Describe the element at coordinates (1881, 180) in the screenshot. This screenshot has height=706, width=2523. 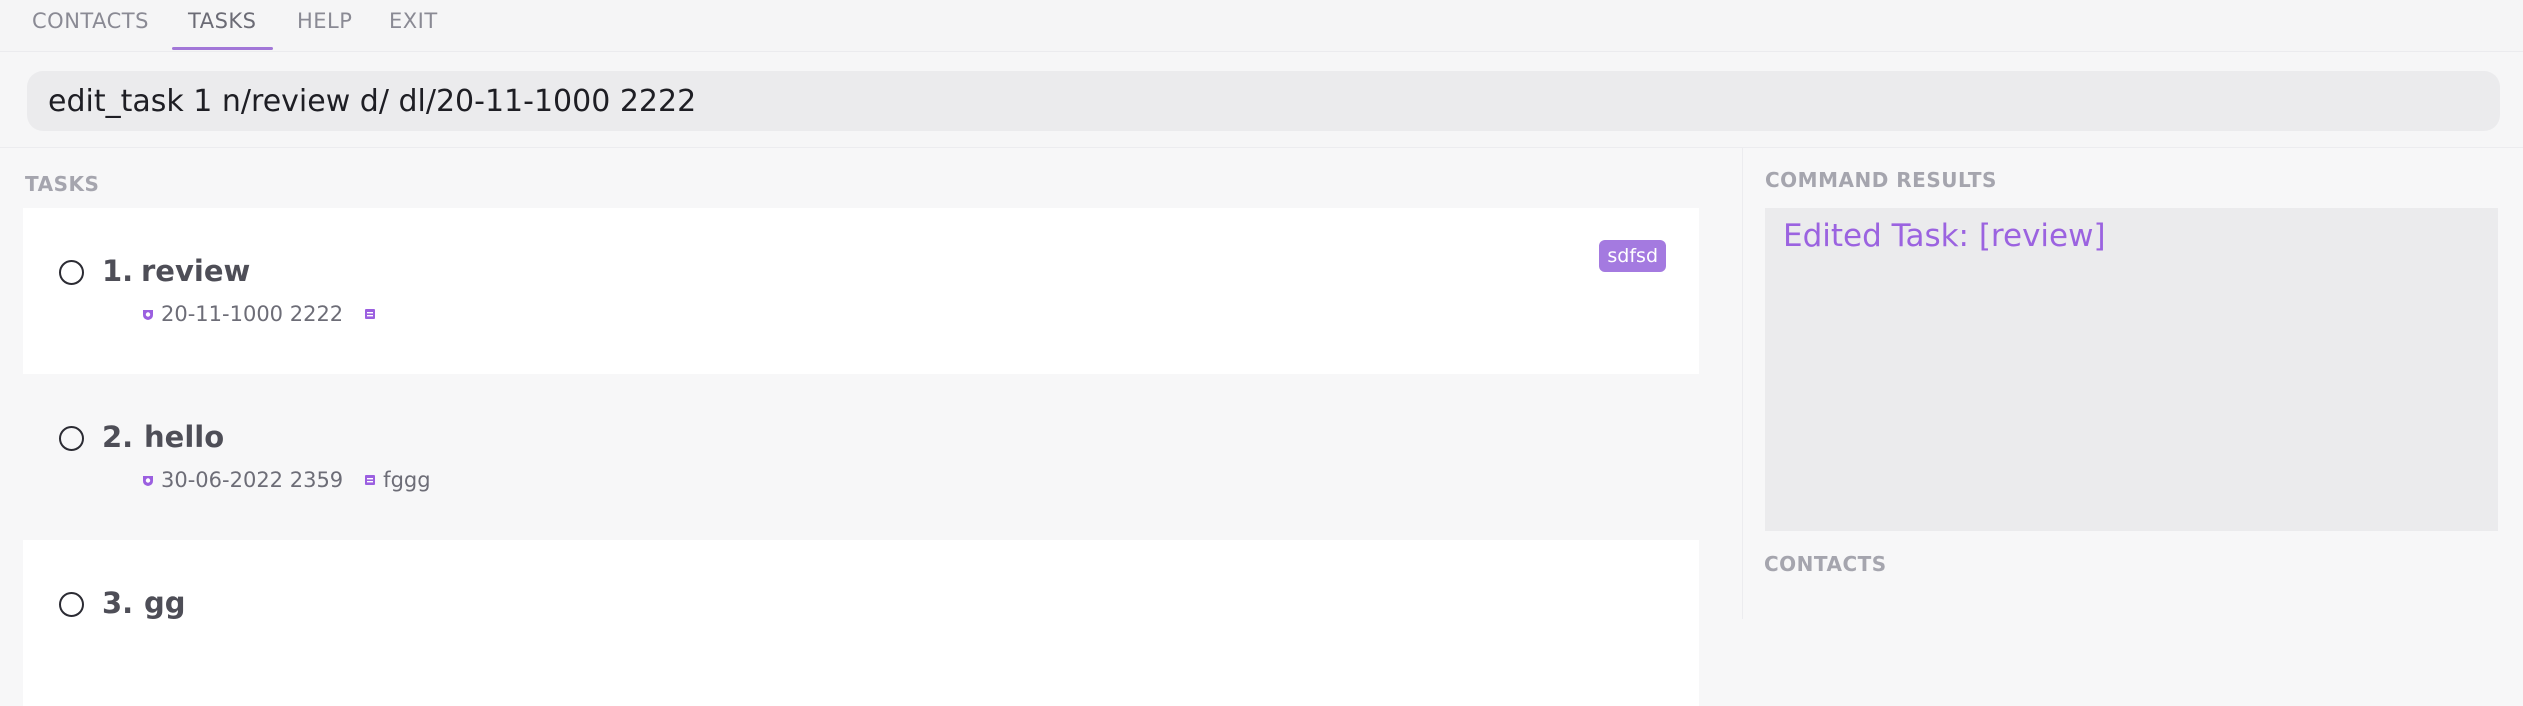
I see `results-section-label: COMMAND RESULTS` at that location.